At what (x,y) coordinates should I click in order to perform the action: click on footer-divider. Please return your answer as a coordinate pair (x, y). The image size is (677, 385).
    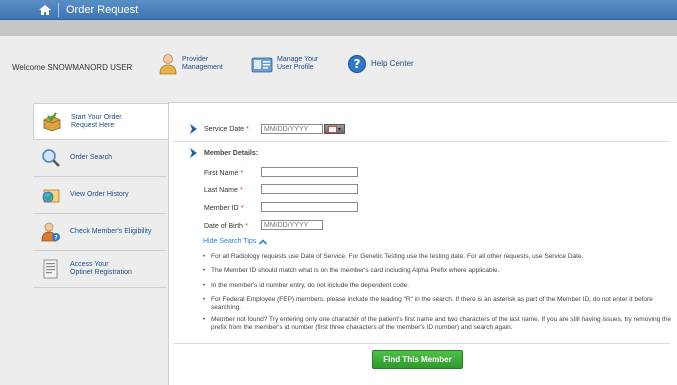
    Looking at the image, I should click on (421, 343).